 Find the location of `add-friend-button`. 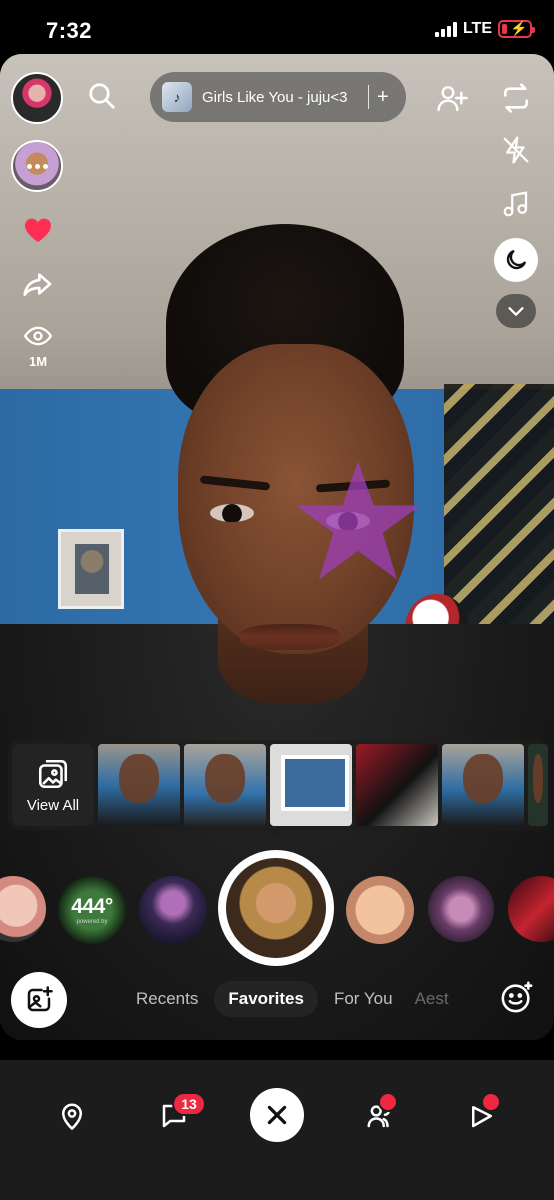

add-friend-button is located at coordinates (452, 98).